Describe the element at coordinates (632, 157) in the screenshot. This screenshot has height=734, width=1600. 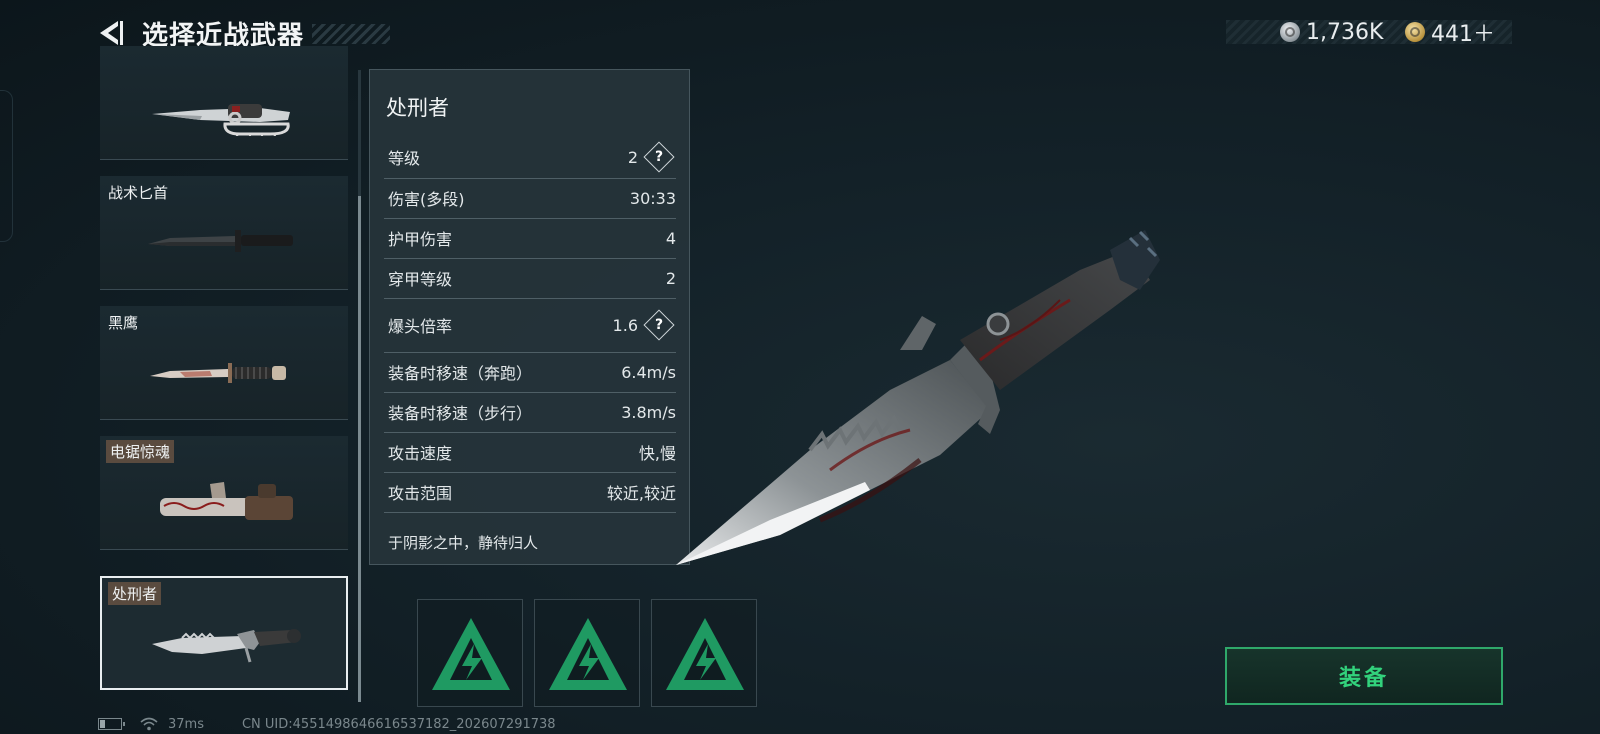
I see `stat-value: 2` at that location.